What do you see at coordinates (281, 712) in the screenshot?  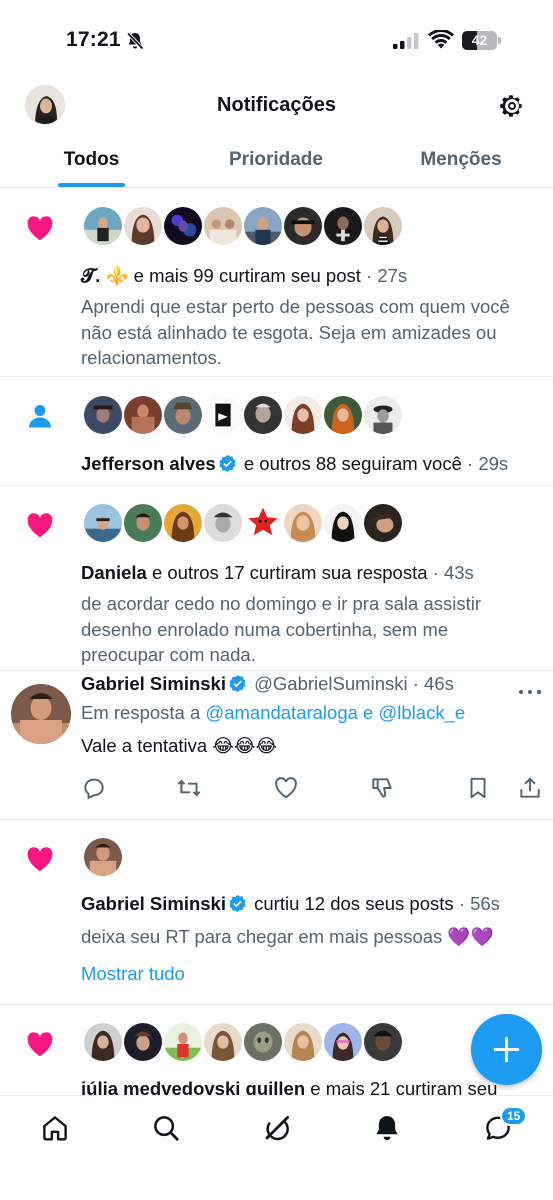 I see `mention-link: @amandataraloga` at bounding box center [281, 712].